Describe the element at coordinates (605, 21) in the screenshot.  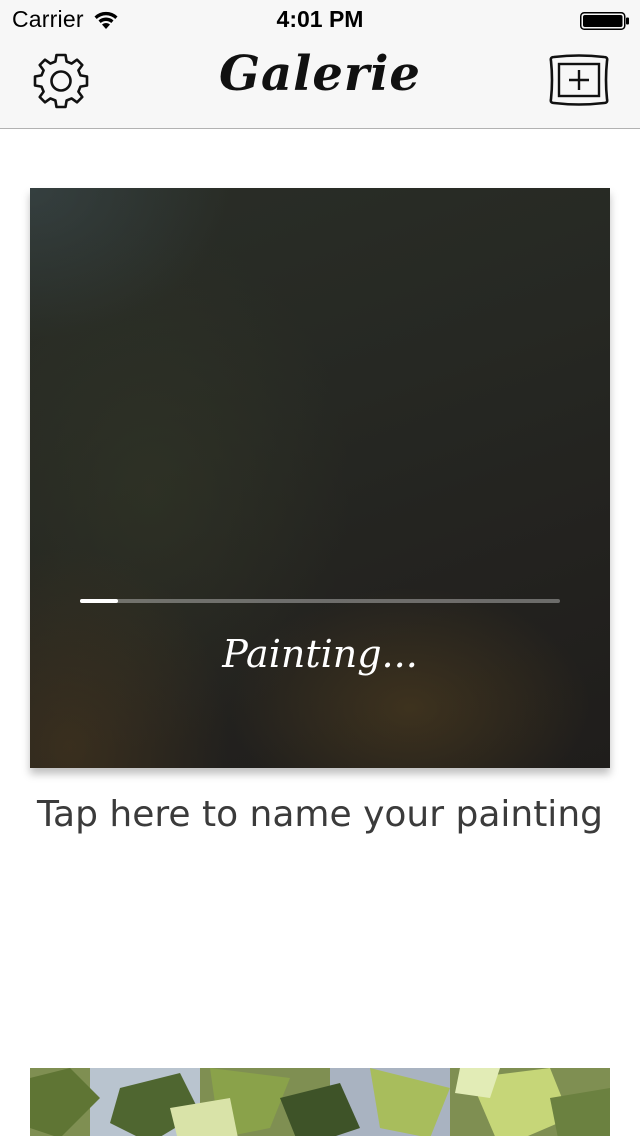
I see `battery-icon` at that location.